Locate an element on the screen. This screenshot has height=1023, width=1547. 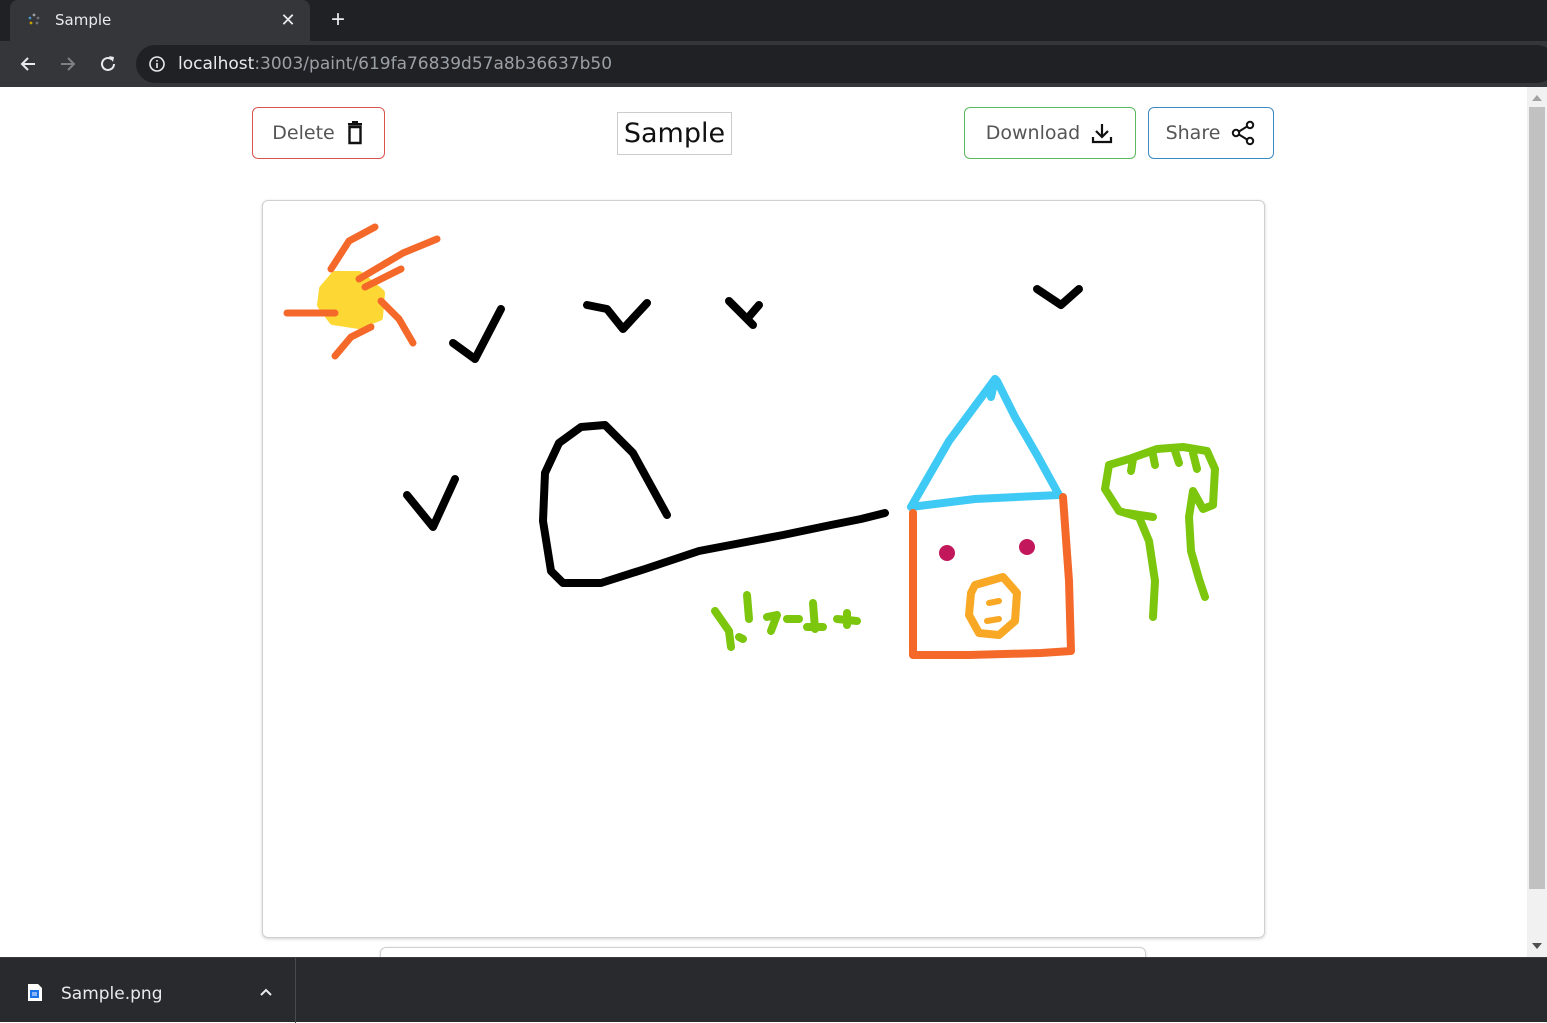
arrow-left-icon is located at coordinates (27, 64).